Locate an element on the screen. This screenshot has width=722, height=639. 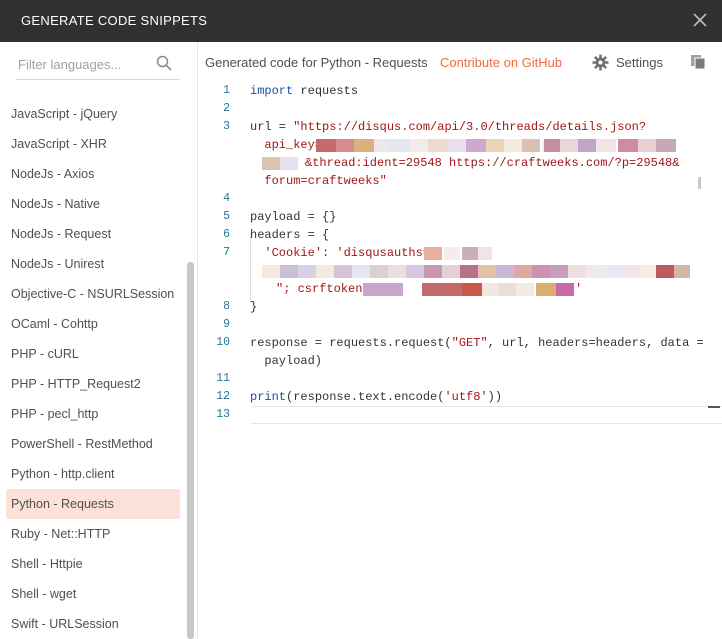
search-icon is located at coordinates (164, 63).